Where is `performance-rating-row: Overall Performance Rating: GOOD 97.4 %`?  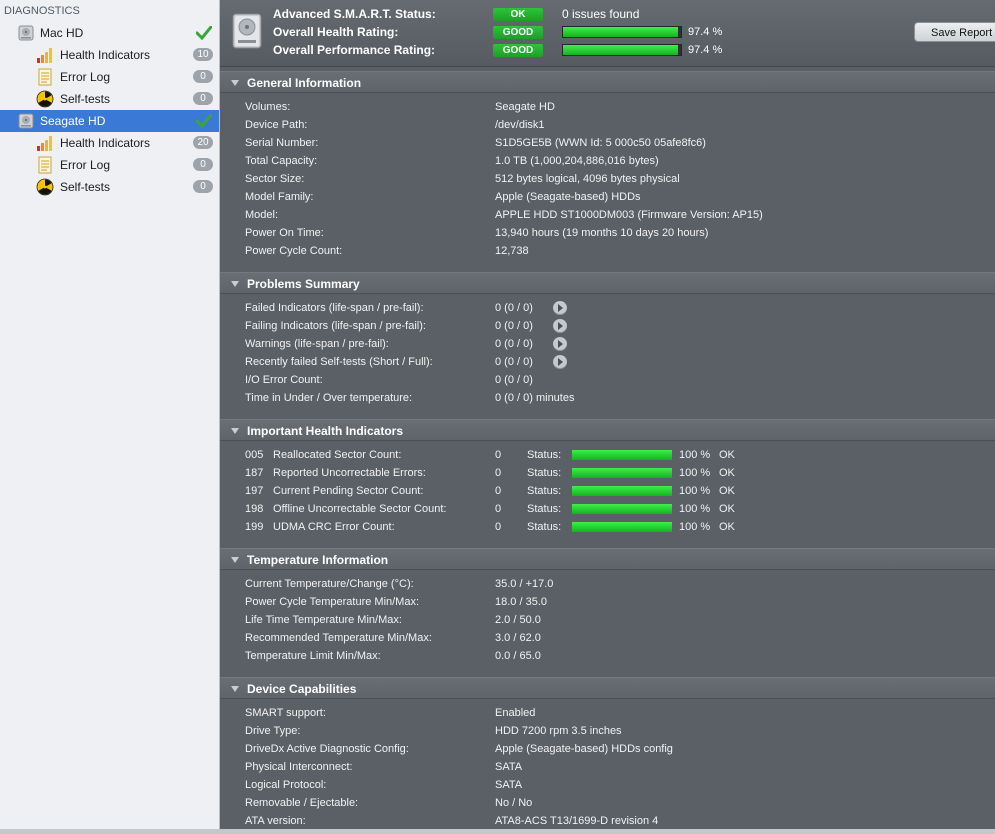
performance-rating-row: Overall Performance Rating: GOOD 97.4 % is located at coordinates (497, 50).